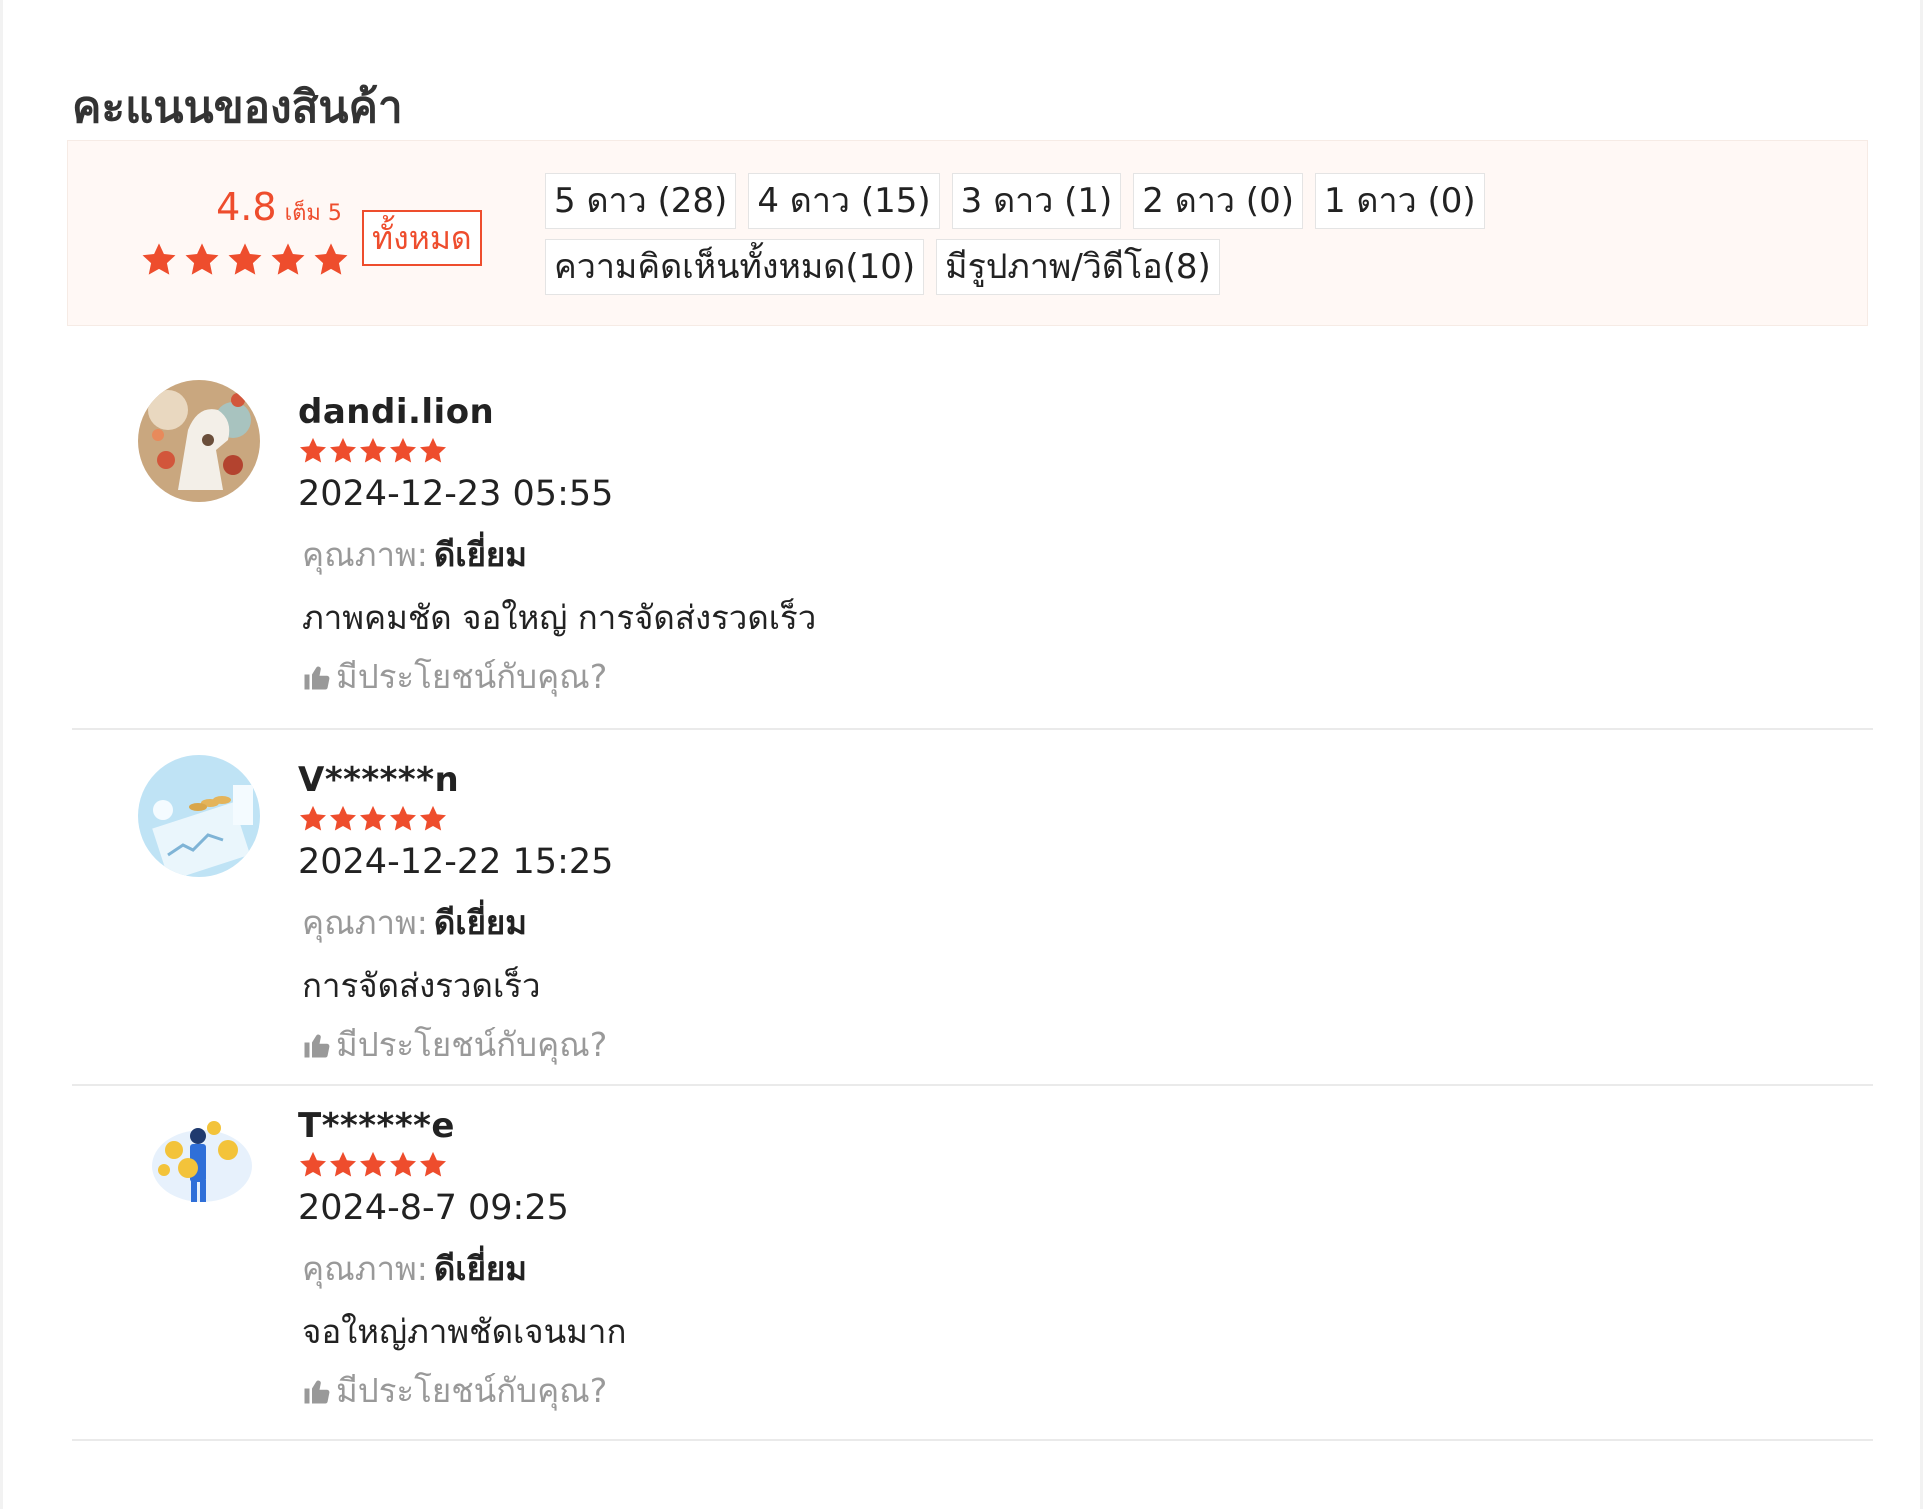 This screenshot has width=1923, height=1509. What do you see at coordinates (199, 1167) in the screenshot?
I see `coins-person-avatar` at bounding box center [199, 1167].